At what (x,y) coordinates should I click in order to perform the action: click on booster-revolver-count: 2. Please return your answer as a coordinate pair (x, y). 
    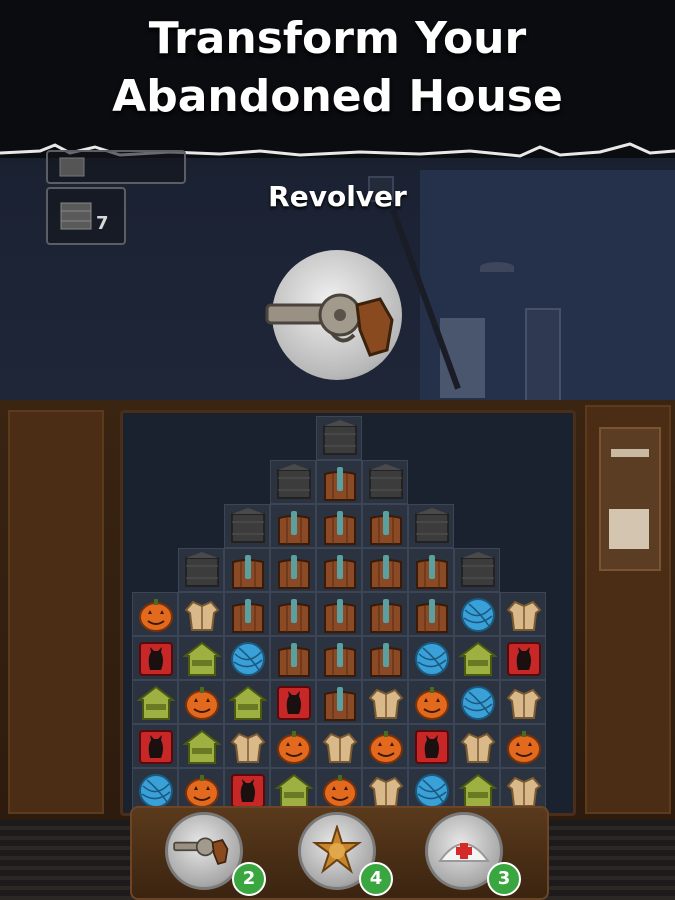
    Looking at the image, I should click on (249, 879).